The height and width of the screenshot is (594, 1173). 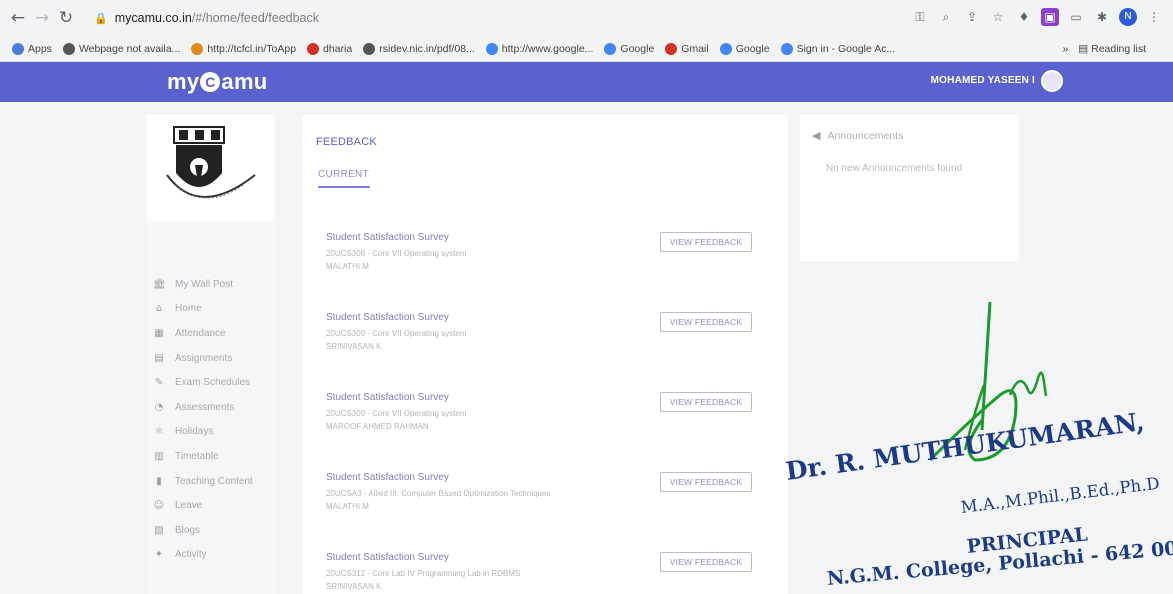 I want to click on bookmark-item: dharia, so click(x=329, y=49).